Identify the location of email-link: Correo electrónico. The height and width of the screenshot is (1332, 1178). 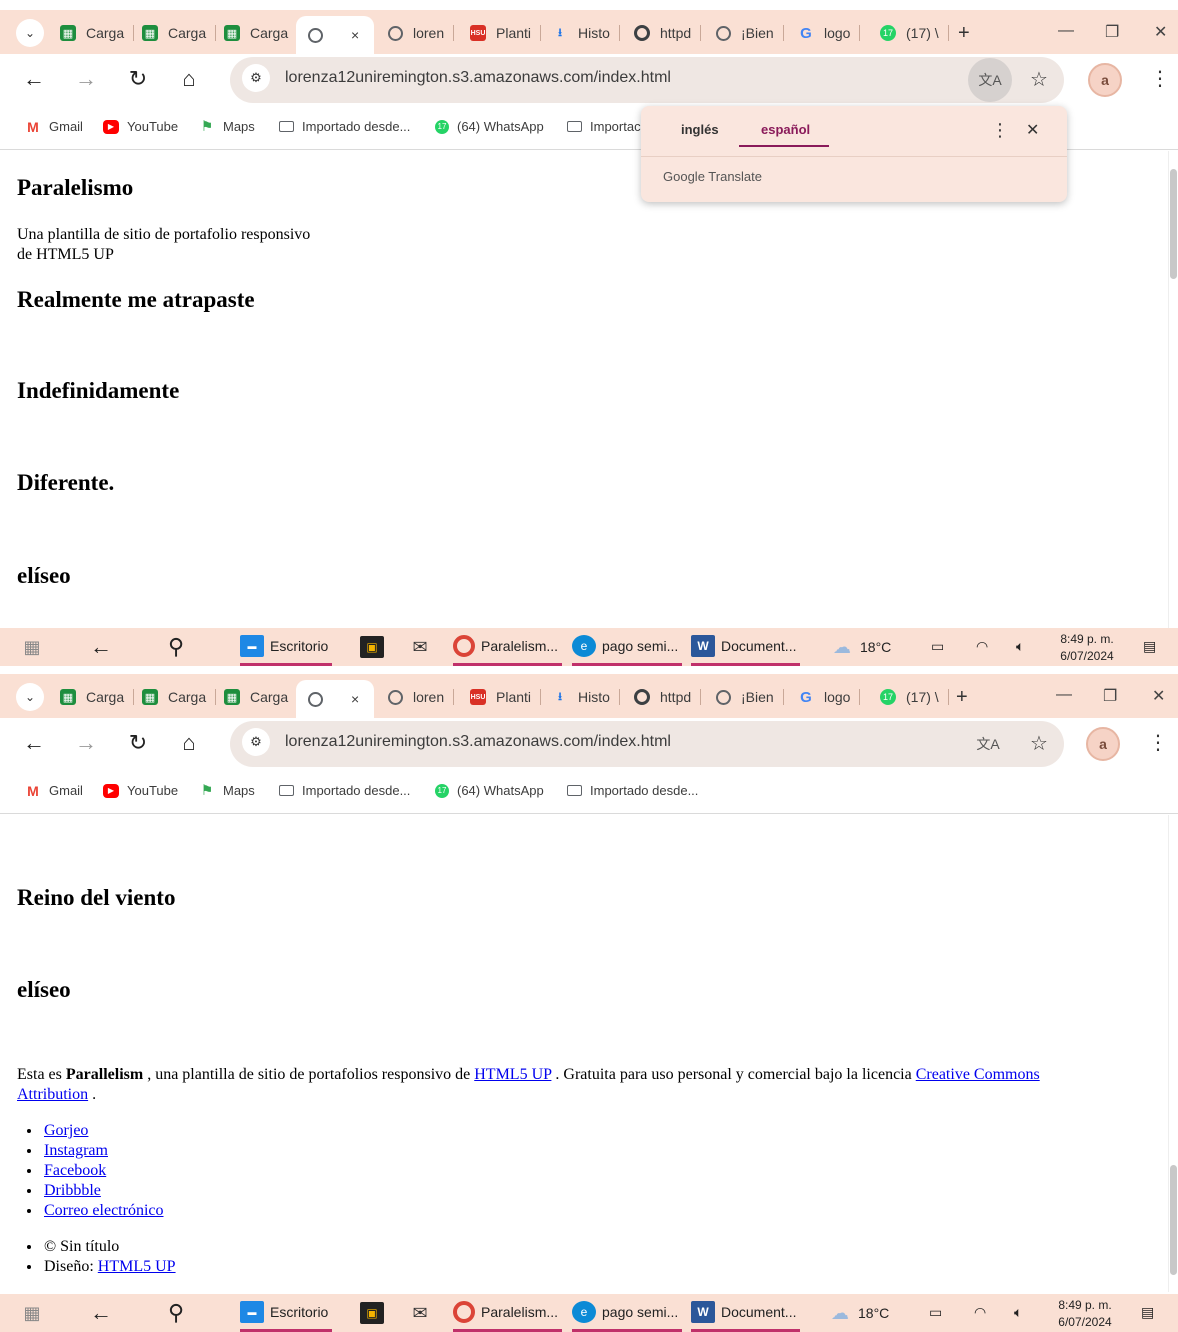
(104, 1210).